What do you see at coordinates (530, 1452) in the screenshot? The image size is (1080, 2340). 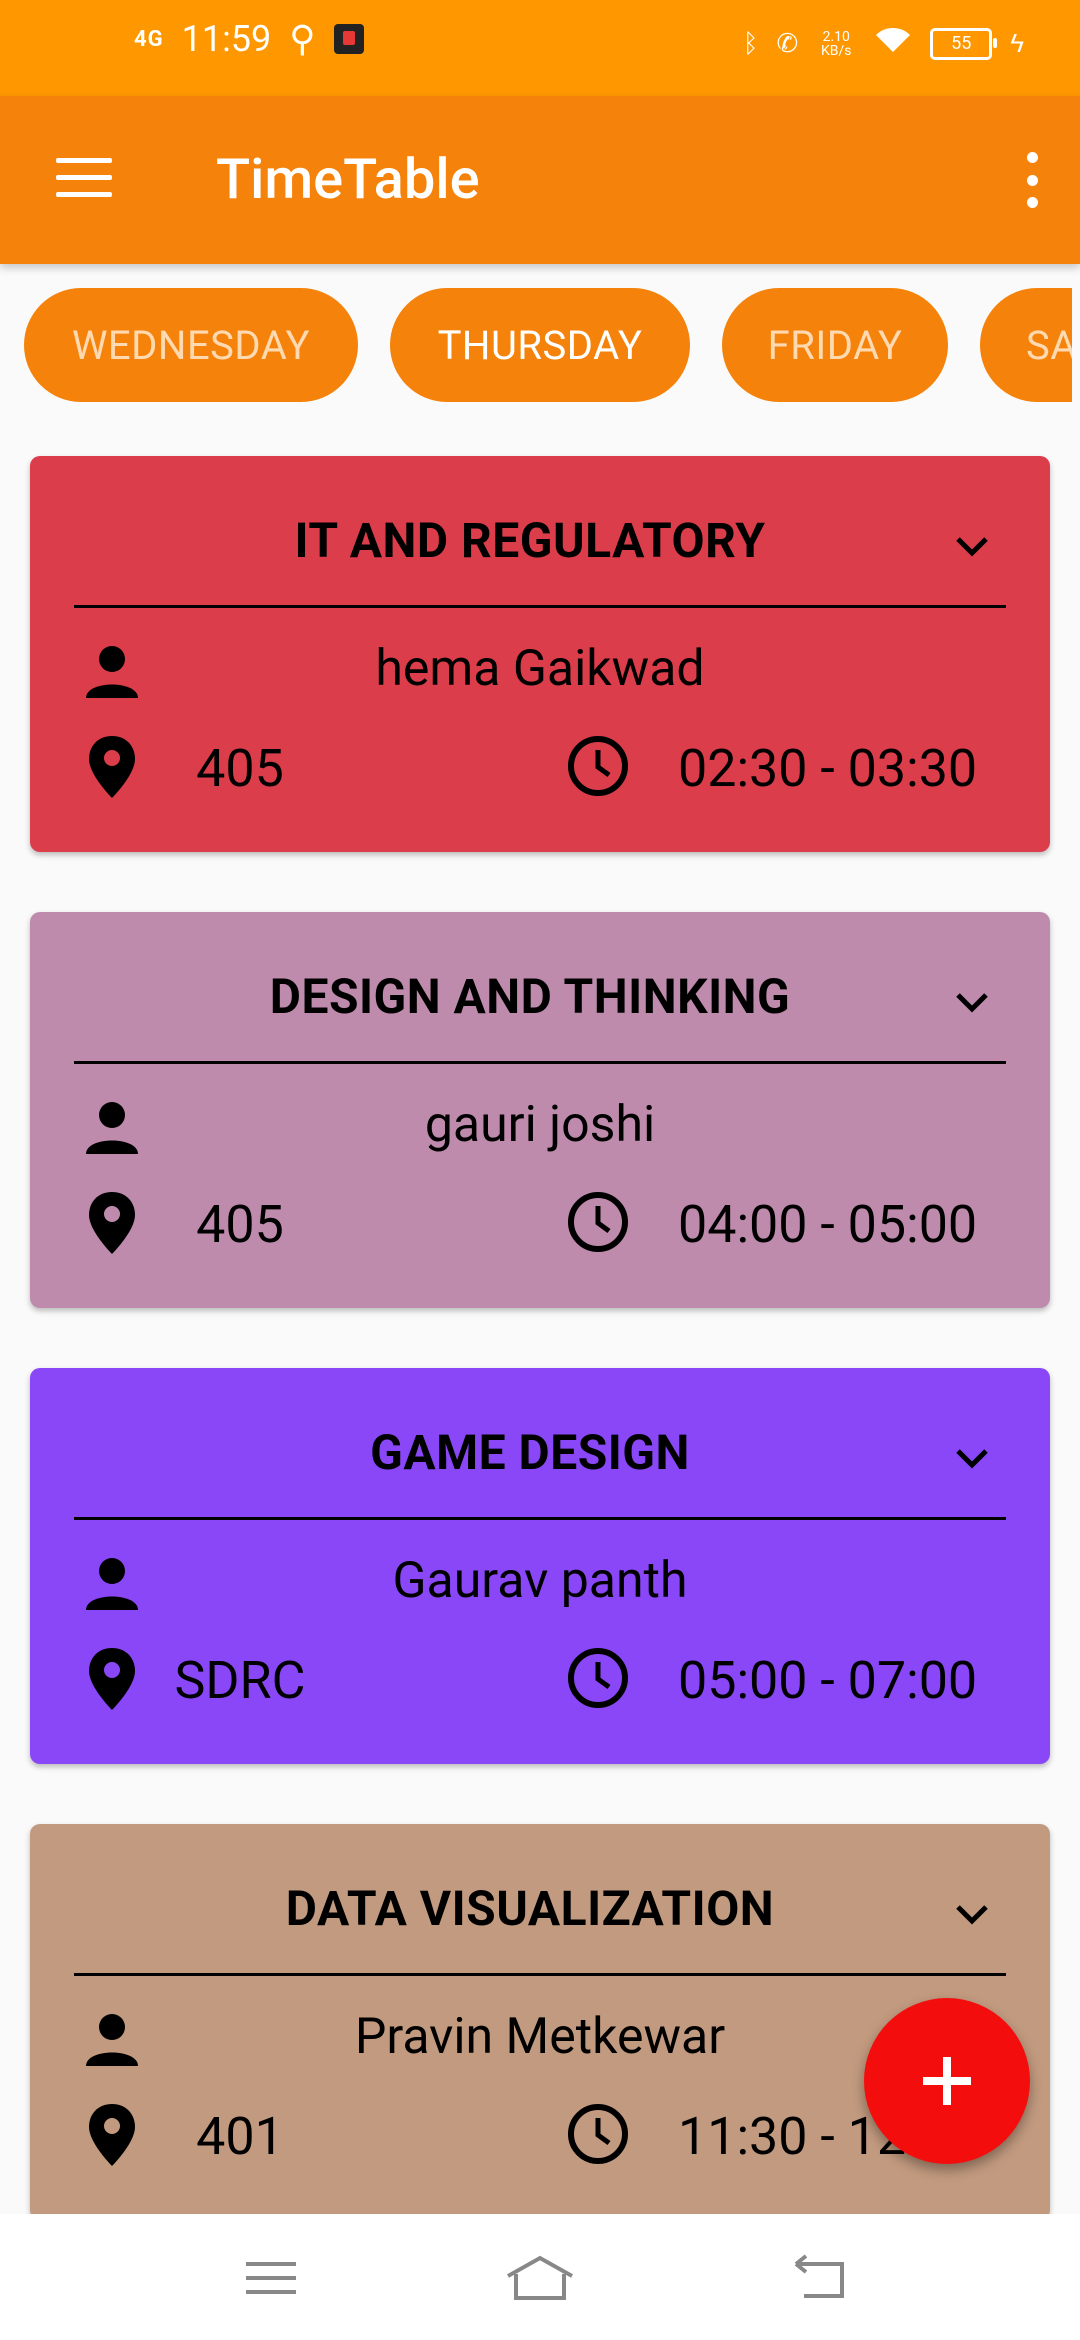 I see `subject-title: GAME DESIGN` at bounding box center [530, 1452].